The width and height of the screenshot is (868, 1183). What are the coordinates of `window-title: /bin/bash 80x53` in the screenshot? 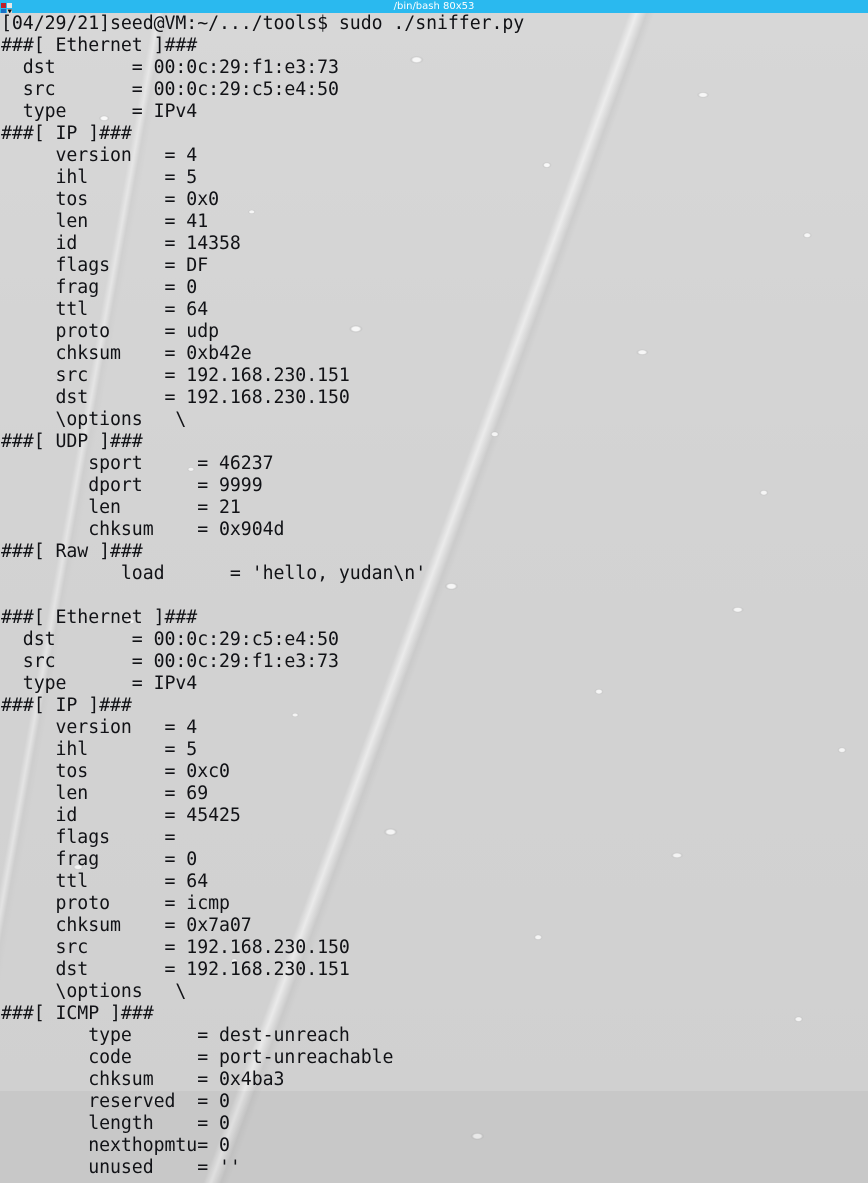 It's located at (434, 6).